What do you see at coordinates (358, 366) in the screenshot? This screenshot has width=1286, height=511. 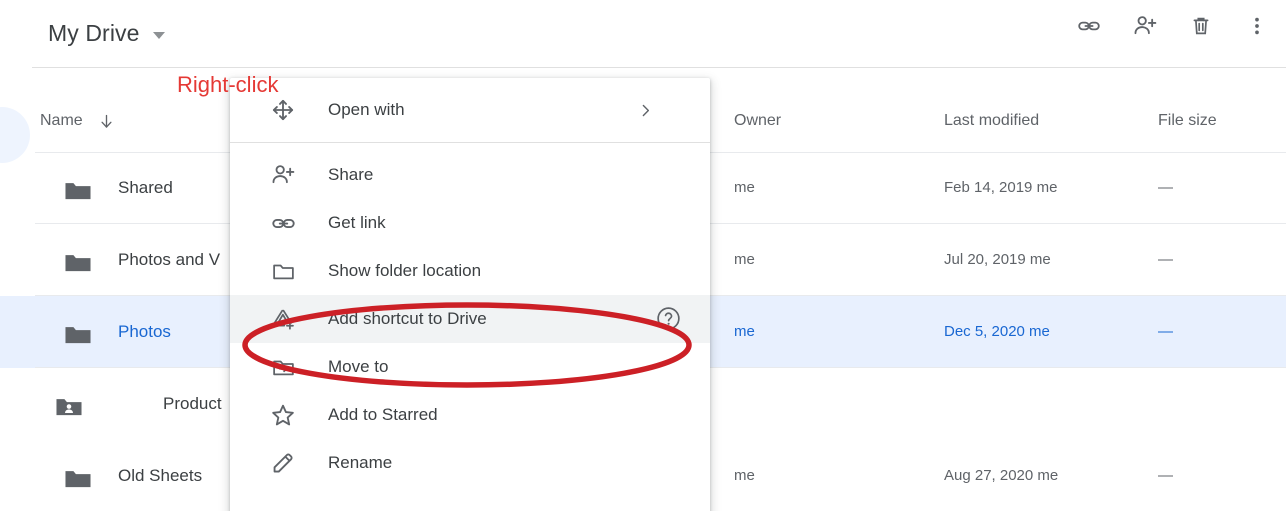 I see `context-menu-item-label: Move to` at bounding box center [358, 366].